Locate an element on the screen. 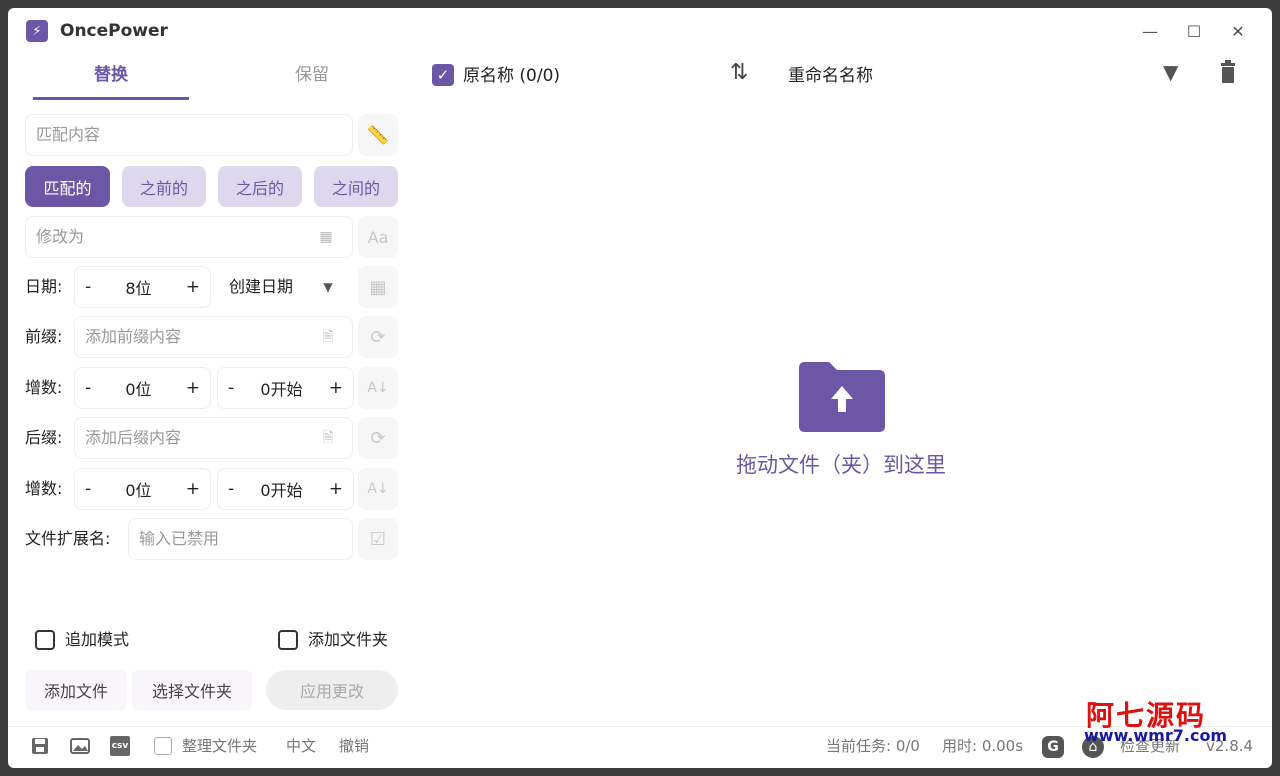  prefix-refresh-icon: ⟳ is located at coordinates (378, 337).